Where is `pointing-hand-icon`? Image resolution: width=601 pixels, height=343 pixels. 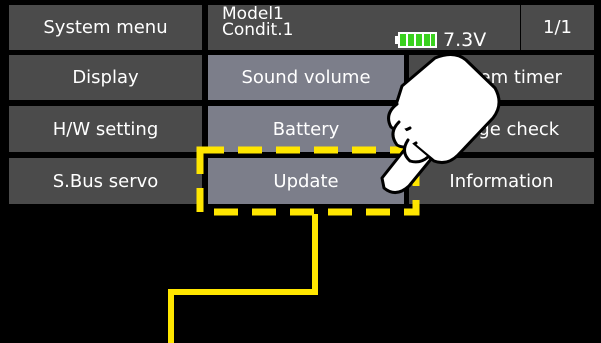 pointing-hand-icon is located at coordinates (440, 123).